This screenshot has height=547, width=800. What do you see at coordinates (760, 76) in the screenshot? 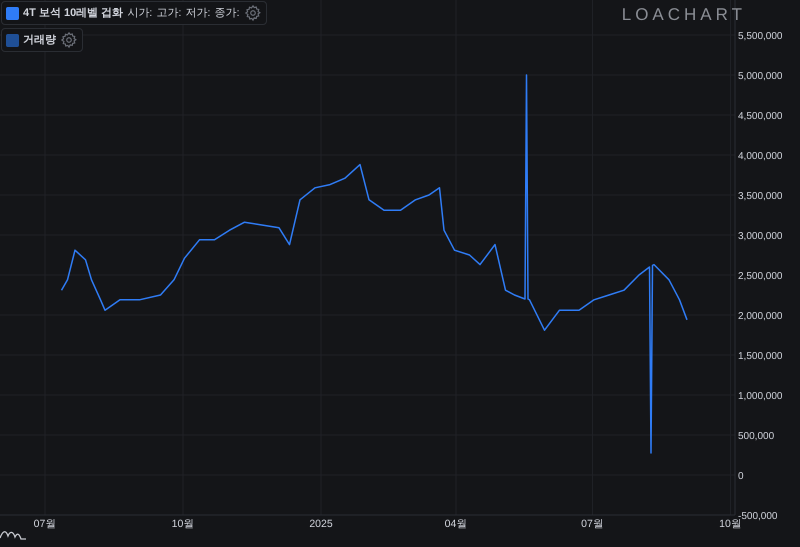
I see `axis-label: 5,000,000` at bounding box center [760, 76].